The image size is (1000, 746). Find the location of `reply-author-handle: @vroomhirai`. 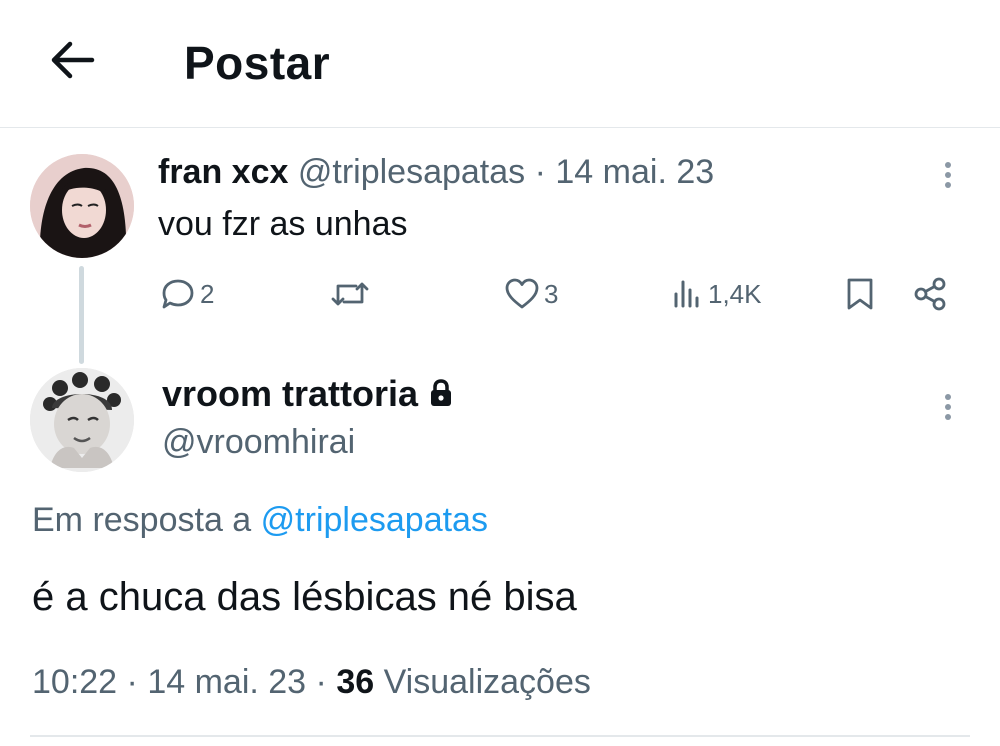

reply-author-handle: @vroomhirai is located at coordinates (258, 442).